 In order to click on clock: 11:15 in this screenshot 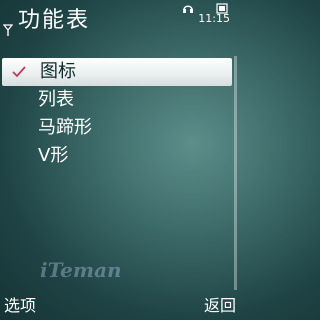, I will do `click(214, 18)`.